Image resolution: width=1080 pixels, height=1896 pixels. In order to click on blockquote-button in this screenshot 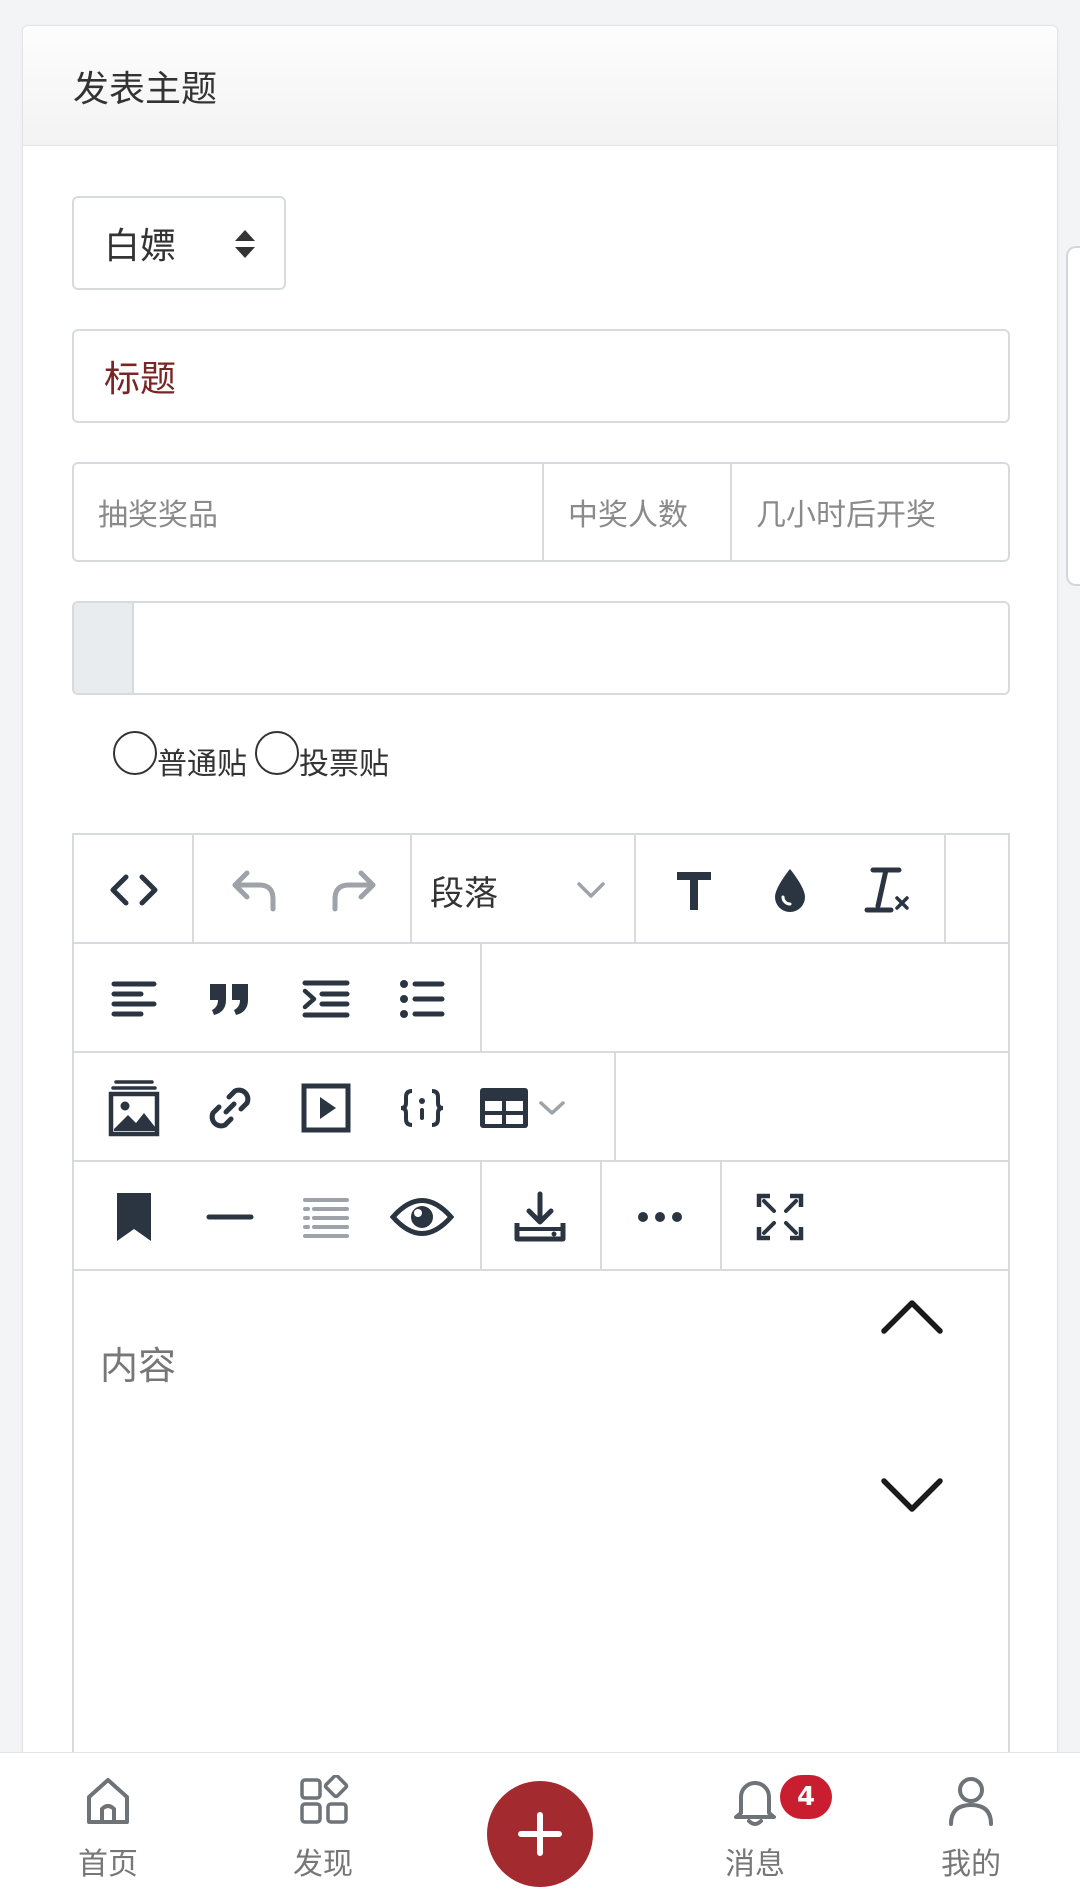, I will do `click(230, 999)`.